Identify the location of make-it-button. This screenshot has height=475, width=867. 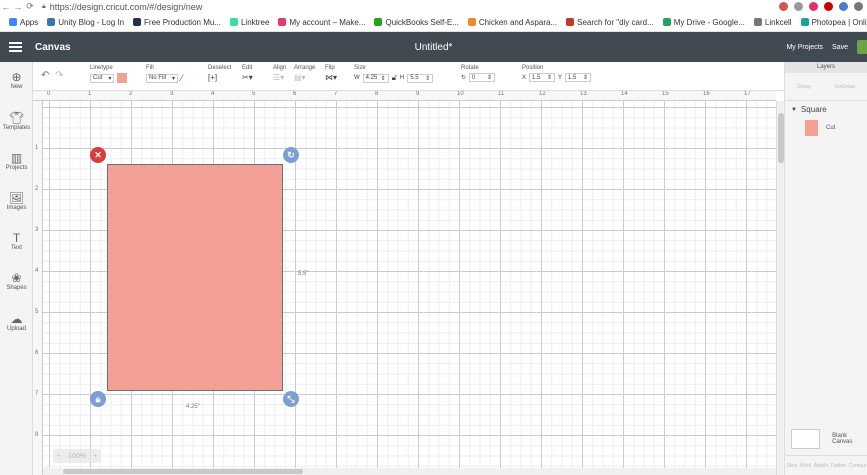
(862, 47).